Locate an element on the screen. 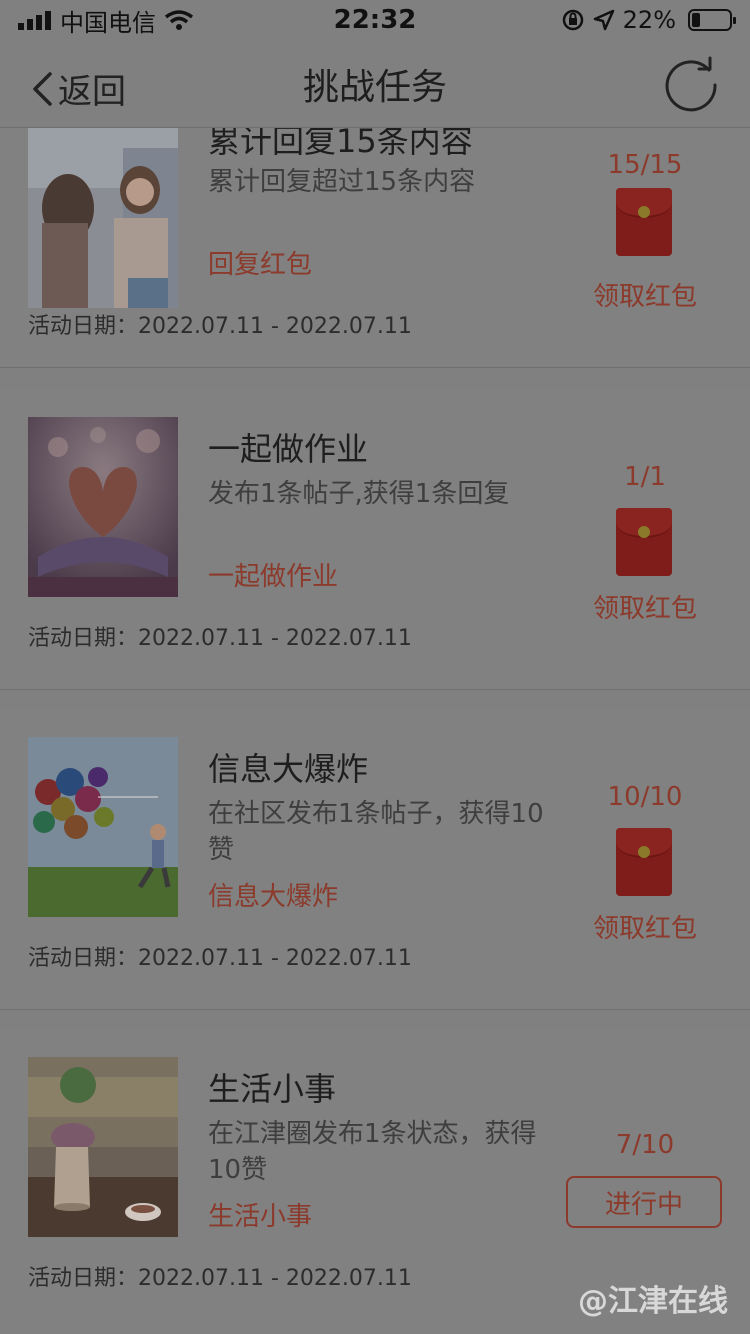  rotation-lock-icon is located at coordinates (572, 20).